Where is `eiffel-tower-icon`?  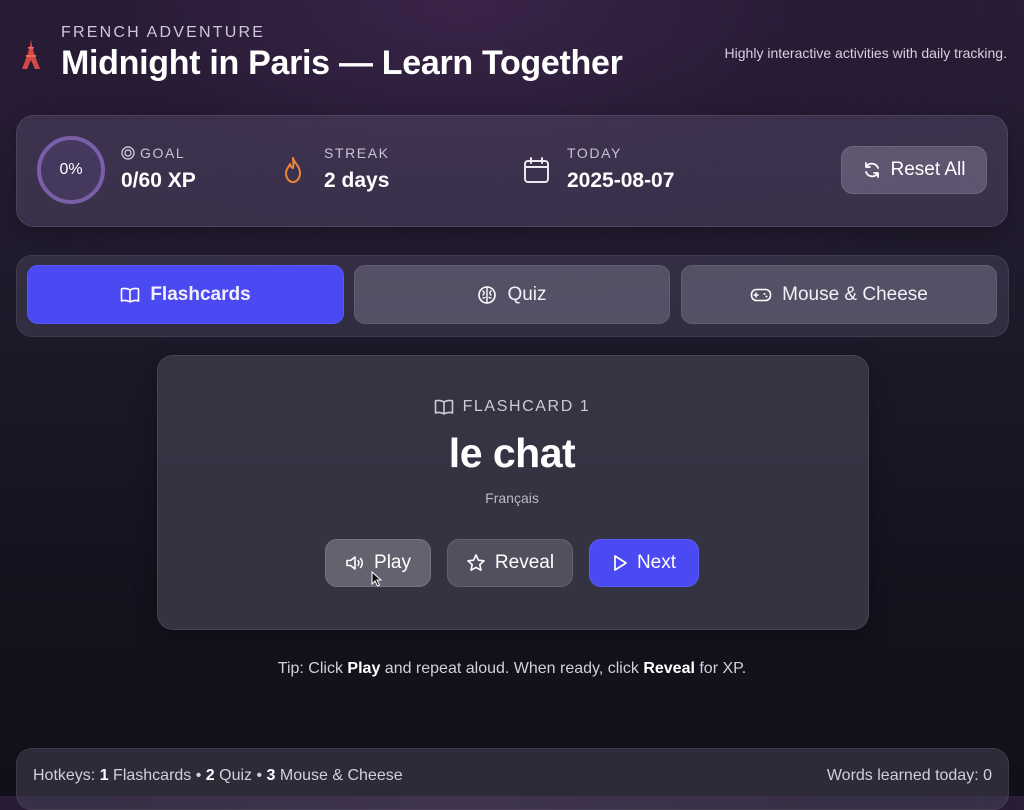 eiffel-tower-icon is located at coordinates (31, 54).